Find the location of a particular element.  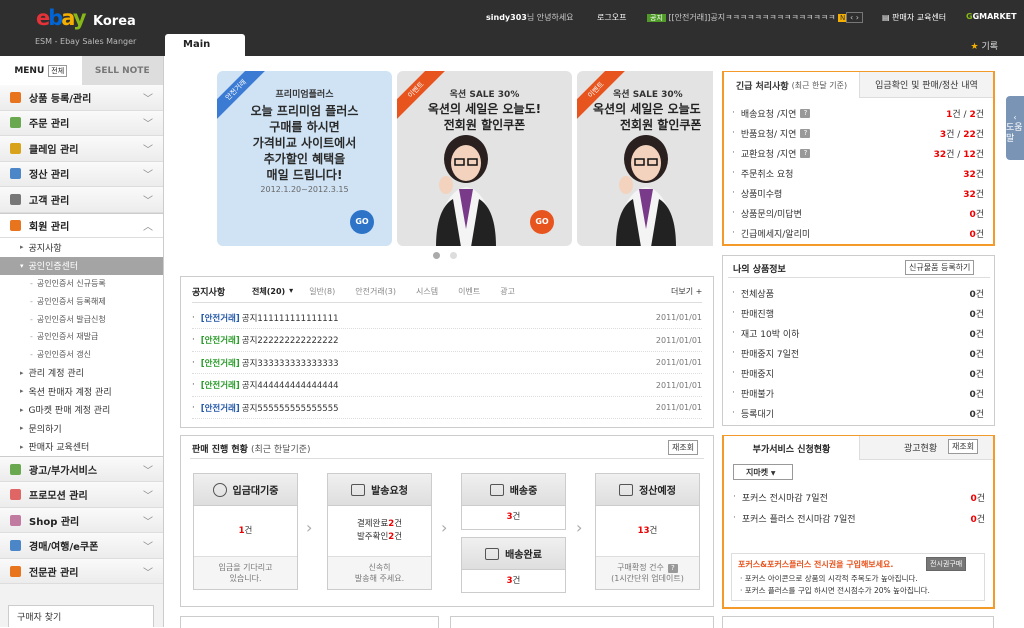

buyer-search-box: 구매자 찾기 is located at coordinates (81, 616).